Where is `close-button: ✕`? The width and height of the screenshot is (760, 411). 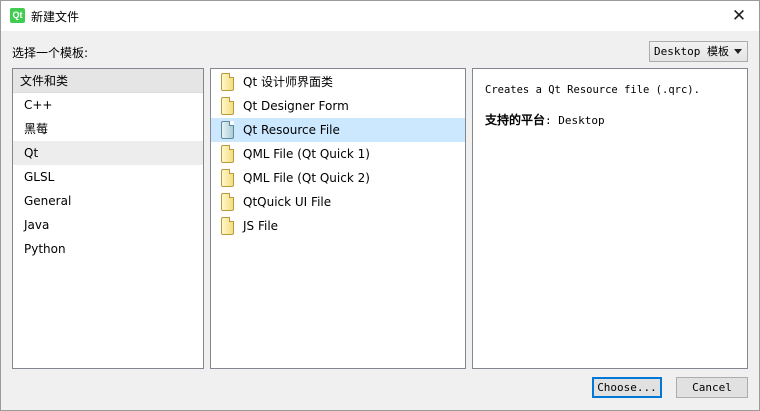 close-button: ✕ is located at coordinates (739, 16).